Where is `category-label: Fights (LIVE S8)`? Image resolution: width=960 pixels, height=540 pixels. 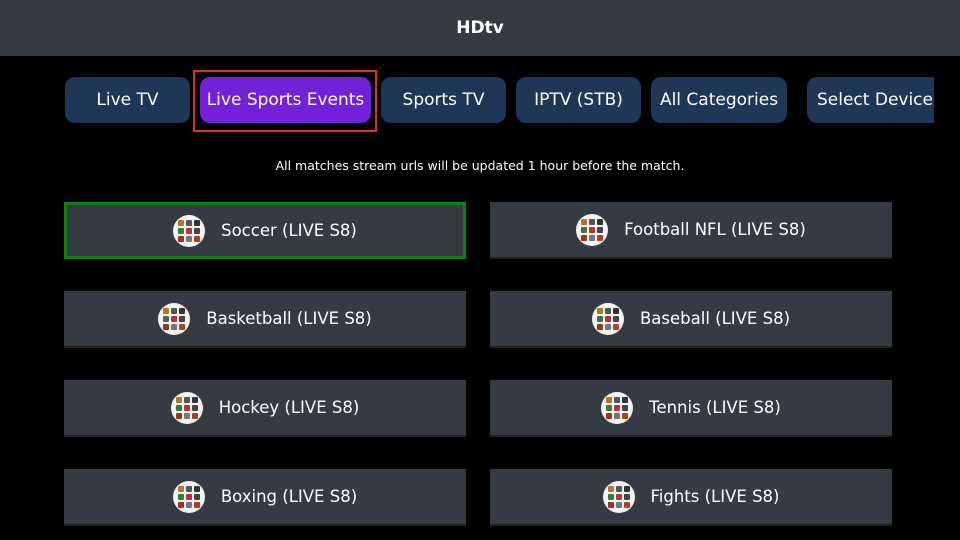 category-label: Fights (LIVE S8) is located at coordinates (715, 496).